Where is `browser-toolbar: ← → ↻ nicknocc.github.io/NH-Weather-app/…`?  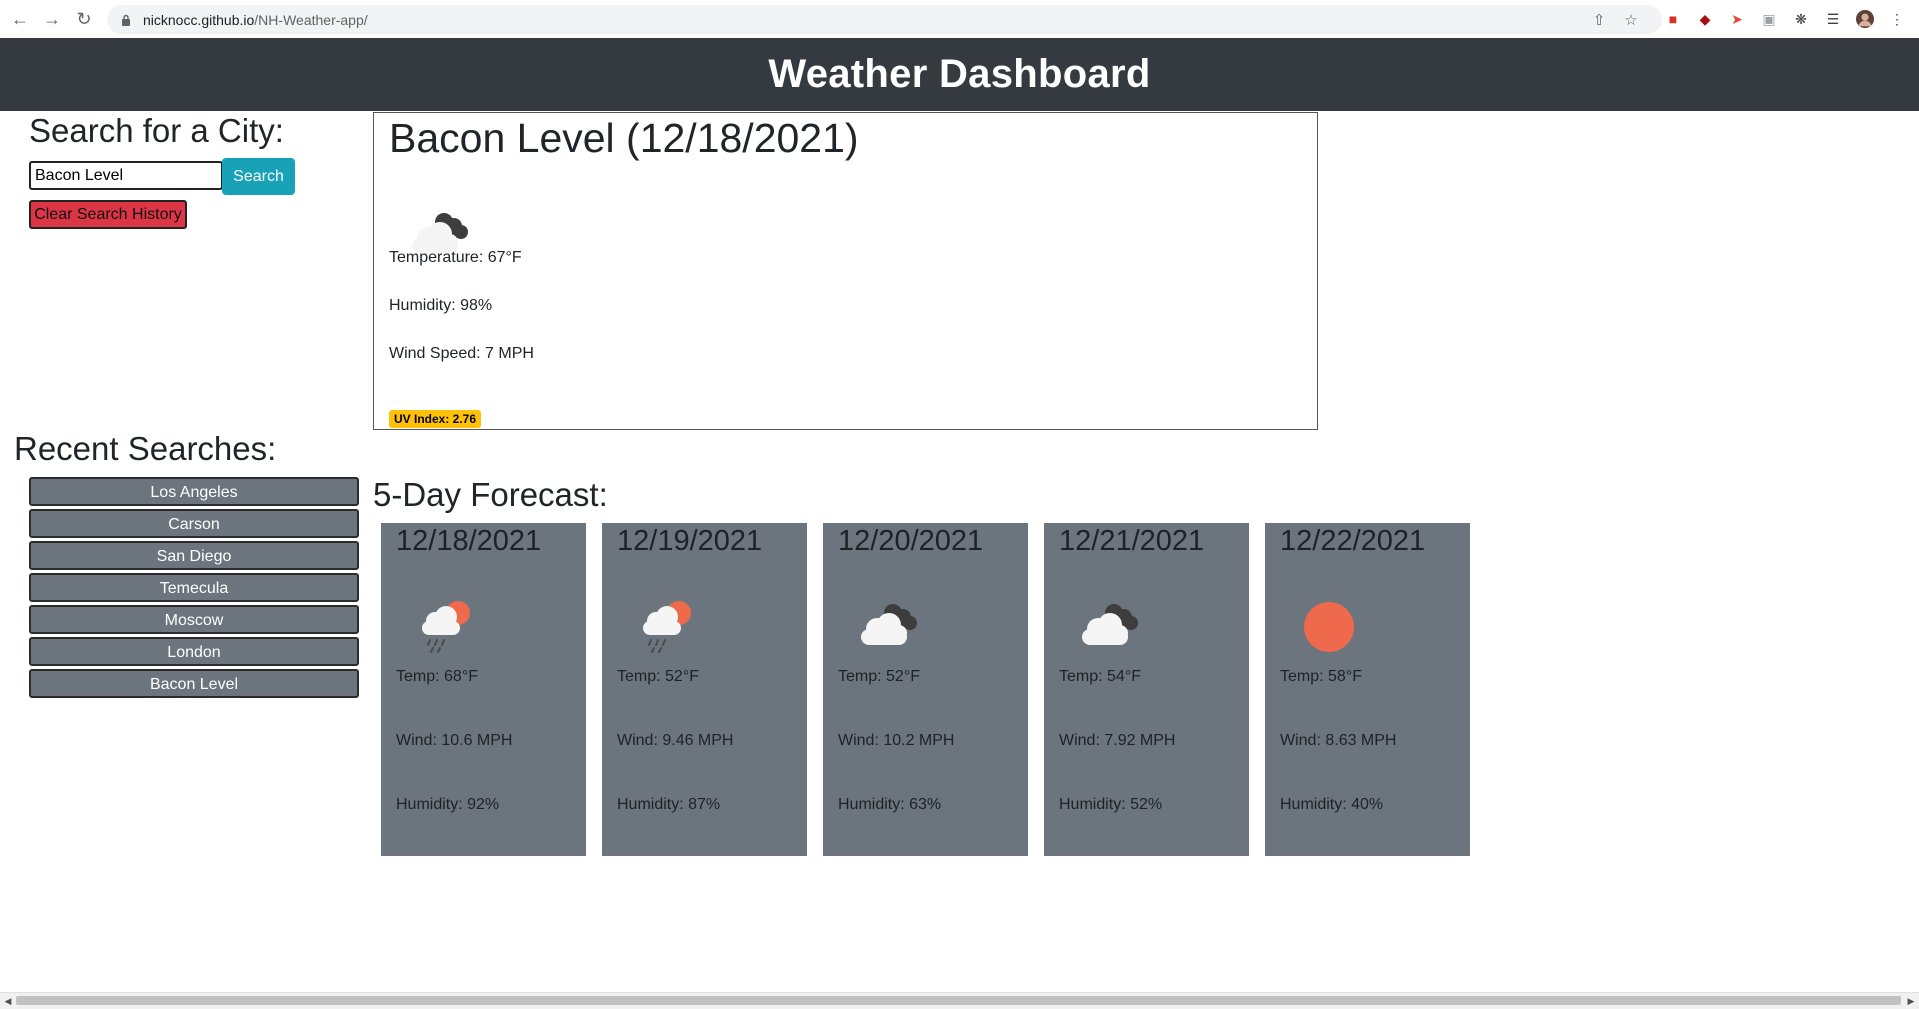
browser-toolbar: ← → ↻ nicknocc.github.io/NH-Weather-app/… is located at coordinates (959, 19).